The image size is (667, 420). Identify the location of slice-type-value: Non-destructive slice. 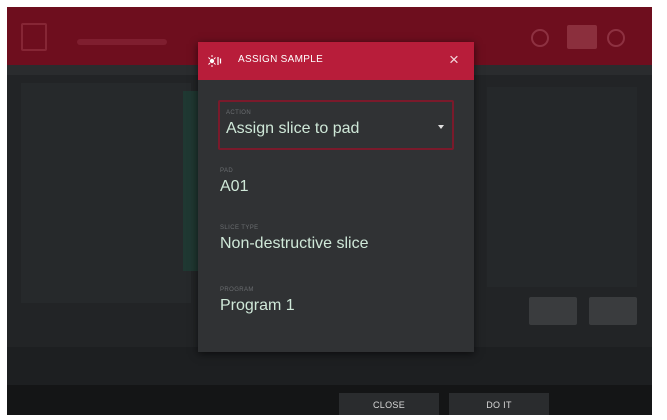
(294, 243).